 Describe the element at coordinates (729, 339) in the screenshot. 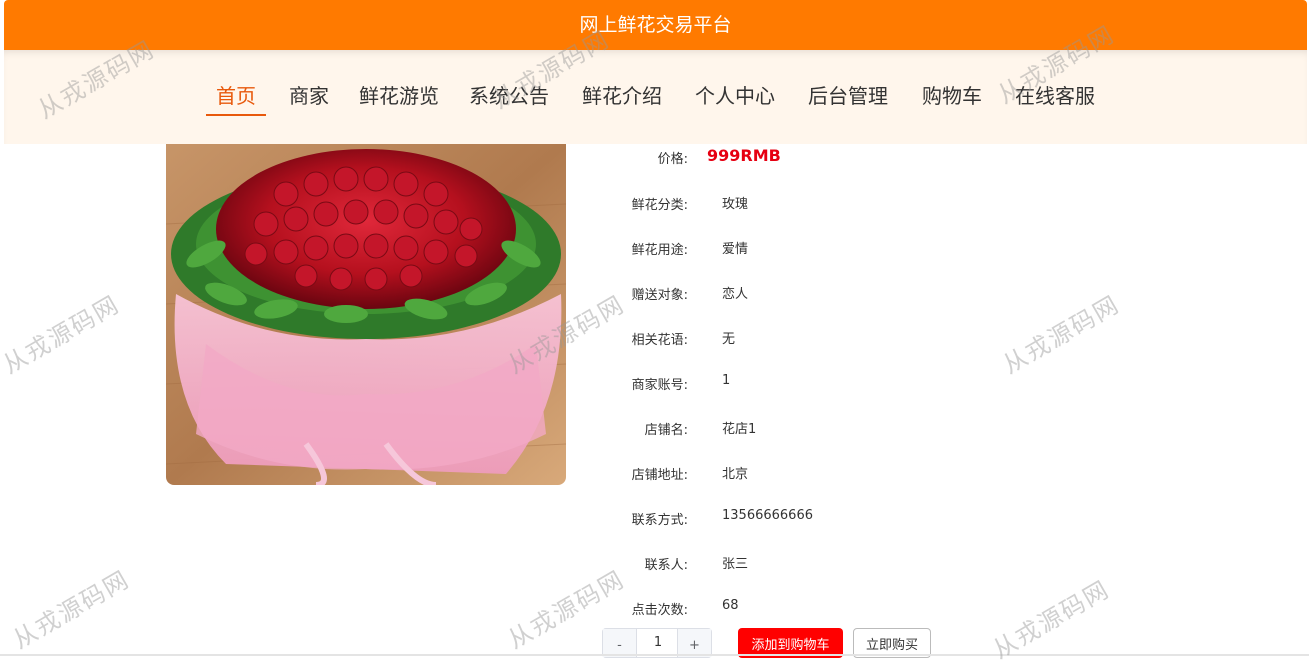

I see `flower-language-value: 无` at that location.